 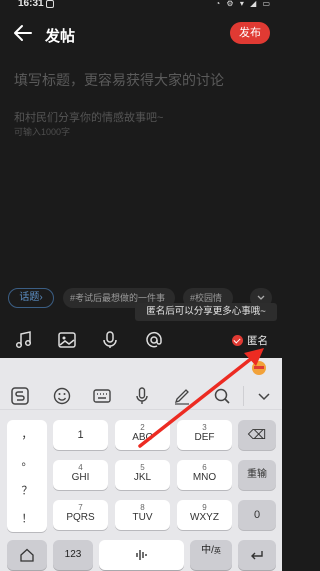 I want to click on title-input: 填写标题，更容易获得大家的讨论, so click(x=142, y=80).